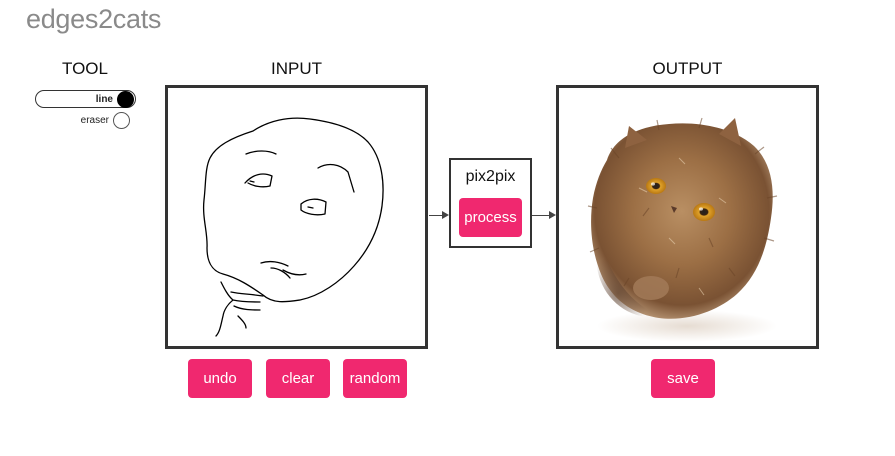 This screenshot has height=456, width=895. I want to click on model-box: pix2pix process, so click(490, 203).